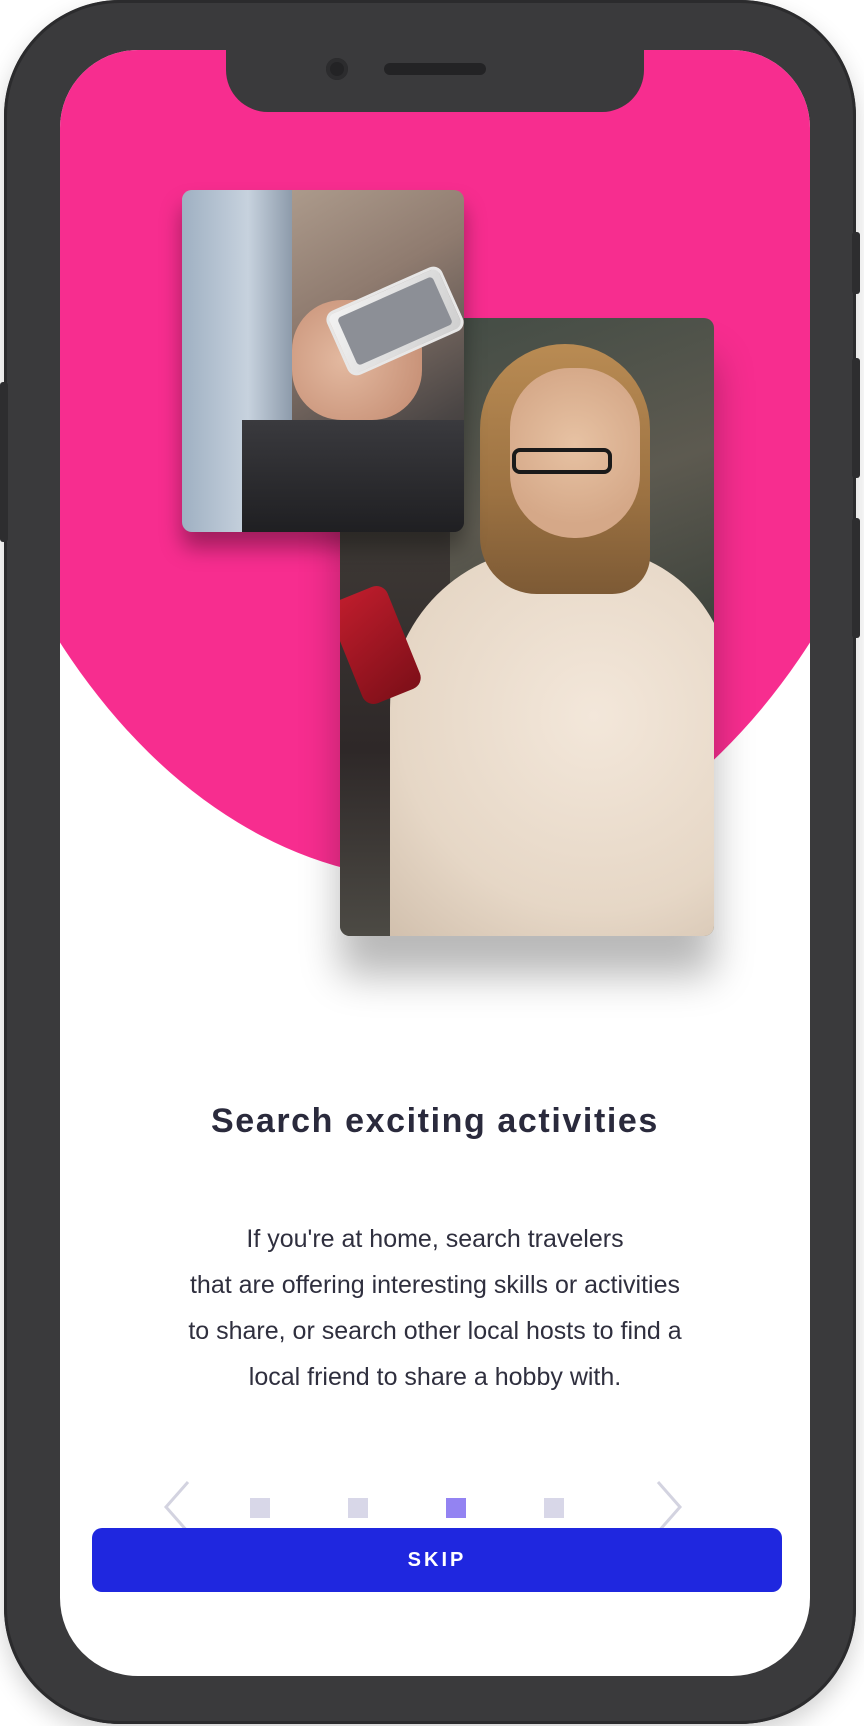 The width and height of the screenshot is (864, 1726). What do you see at coordinates (435, 1121) in the screenshot?
I see `onboarding-title: Search exciting activities` at bounding box center [435, 1121].